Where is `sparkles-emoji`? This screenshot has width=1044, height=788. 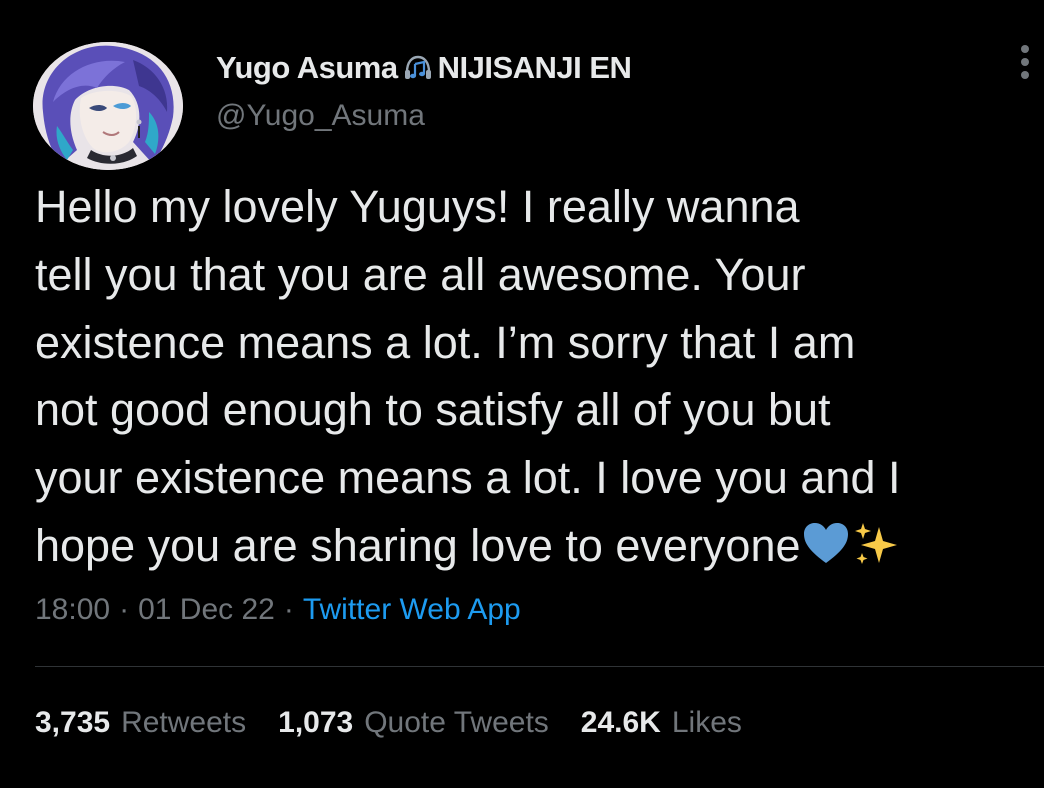
sparkles-emoji is located at coordinates (876, 544).